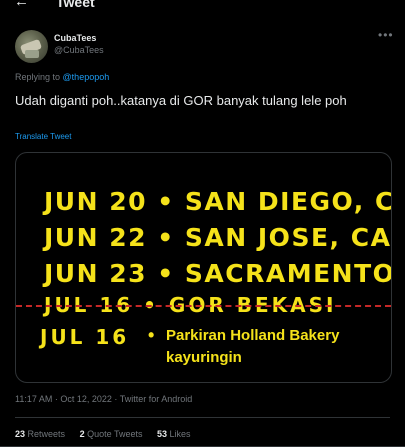 The height and width of the screenshot is (447, 405). Describe the element at coordinates (75, 5) in the screenshot. I see `page-title: Tweet` at that location.